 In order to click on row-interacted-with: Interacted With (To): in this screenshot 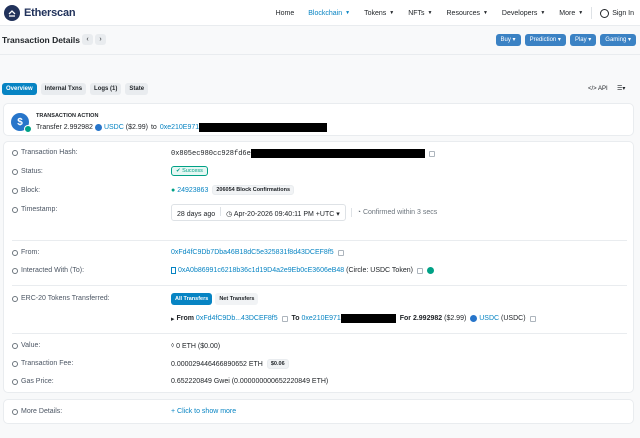, I will do `click(48, 270)`.